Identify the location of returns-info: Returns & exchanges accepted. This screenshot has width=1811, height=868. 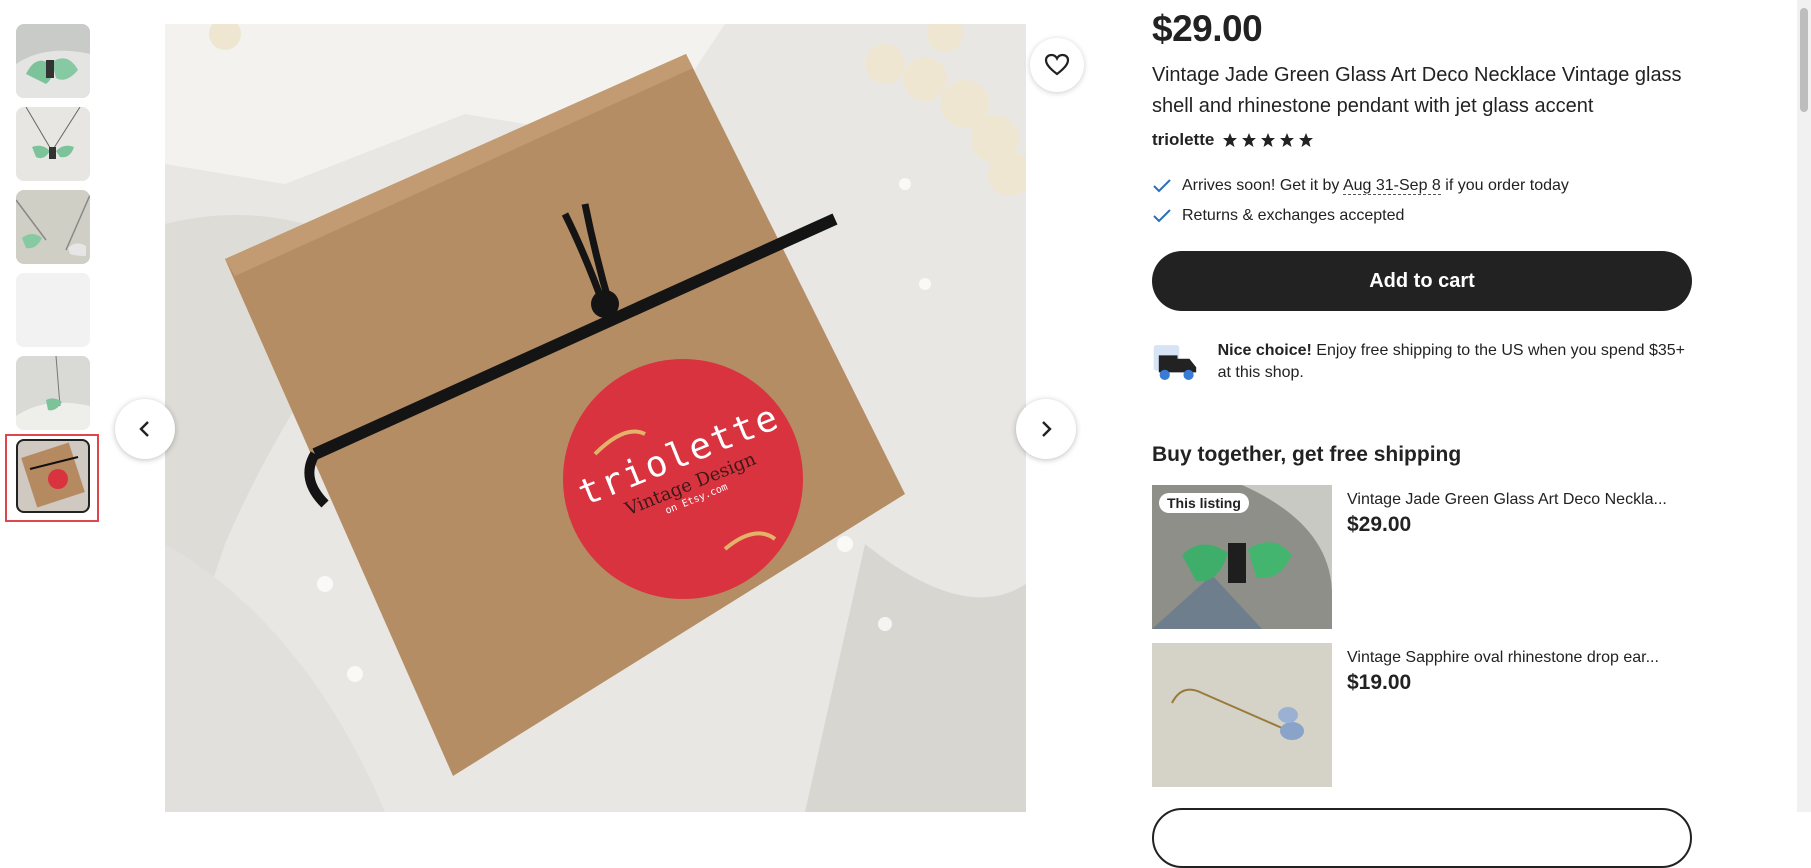
(1278, 216).